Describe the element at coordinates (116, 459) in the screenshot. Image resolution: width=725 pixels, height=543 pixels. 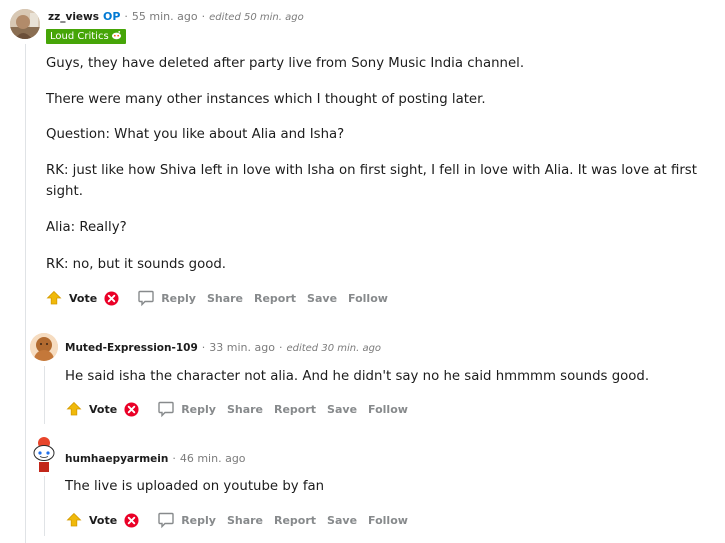
I see `username: humhaepyarmein` at that location.